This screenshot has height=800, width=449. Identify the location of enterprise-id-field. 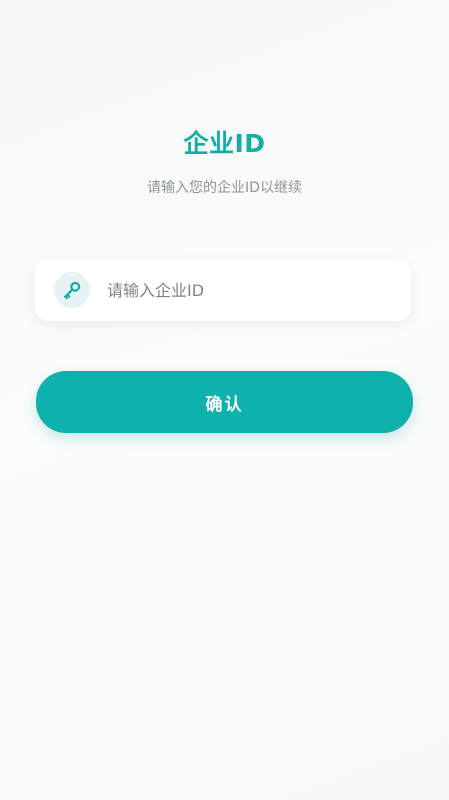
(223, 290).